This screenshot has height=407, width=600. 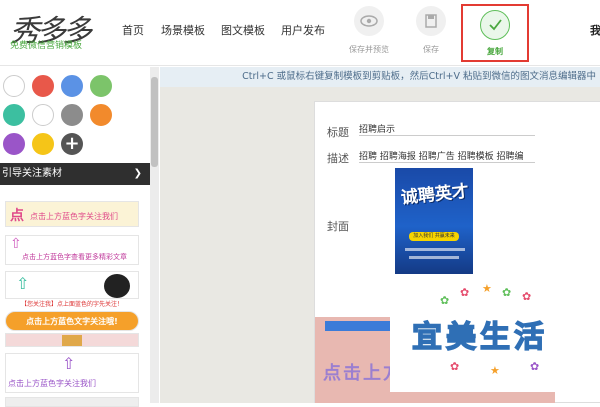 What do you see at coordinates (46, 46) in the screenshot?
I see `logo-subtitle: 免费微信营销模板` at bounding box center [46, 46].